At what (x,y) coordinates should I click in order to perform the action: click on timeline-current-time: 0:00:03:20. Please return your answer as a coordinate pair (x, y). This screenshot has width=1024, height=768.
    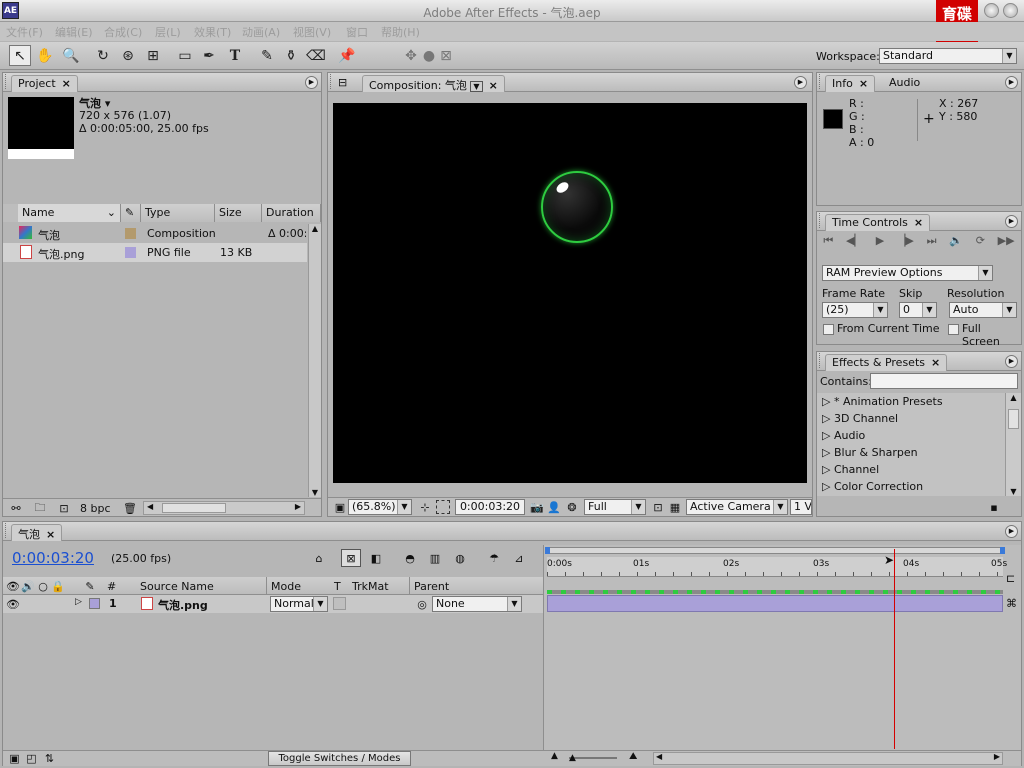
    Looking at the image, I should click on (53, 558).